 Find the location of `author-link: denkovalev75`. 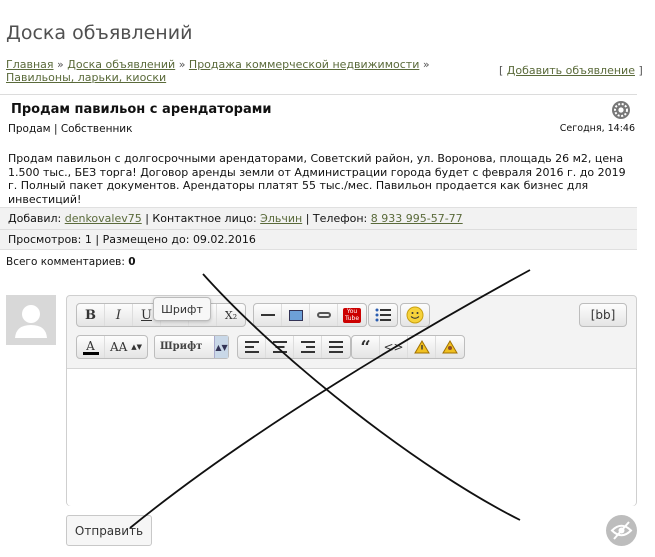

author-link: denkovalev75 is located at coordinates (103, 218).